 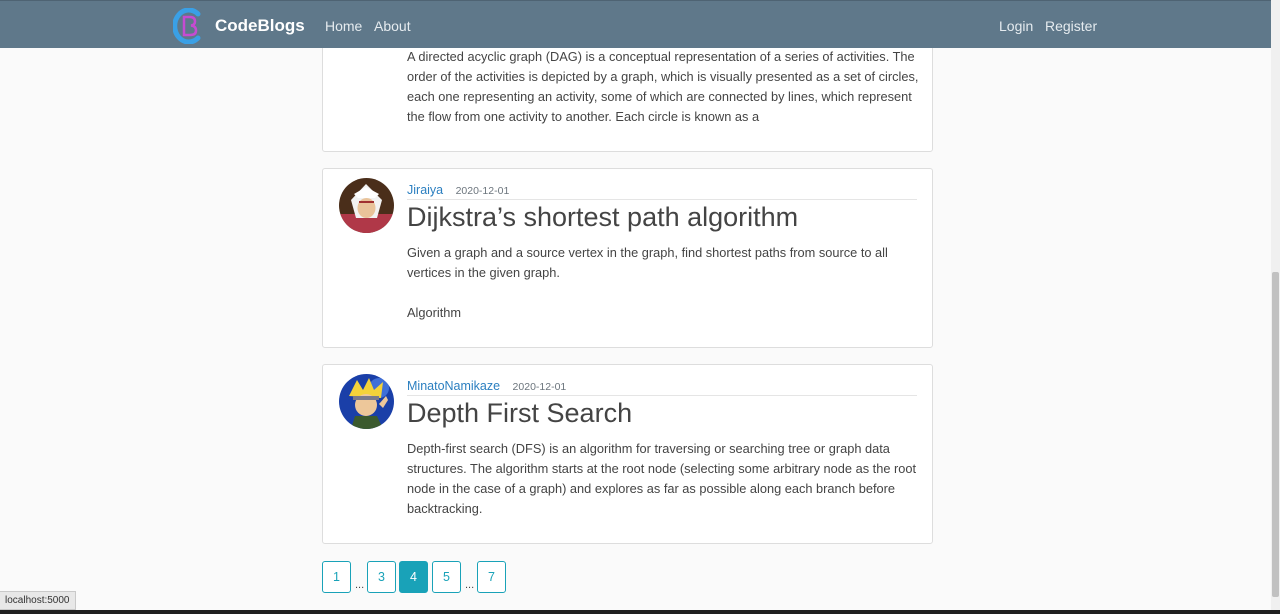 What do you see at coordinates (425, 190) in the screenshot?
I see `post-author-link: Jiraiya` at bounding box center [425, 190].